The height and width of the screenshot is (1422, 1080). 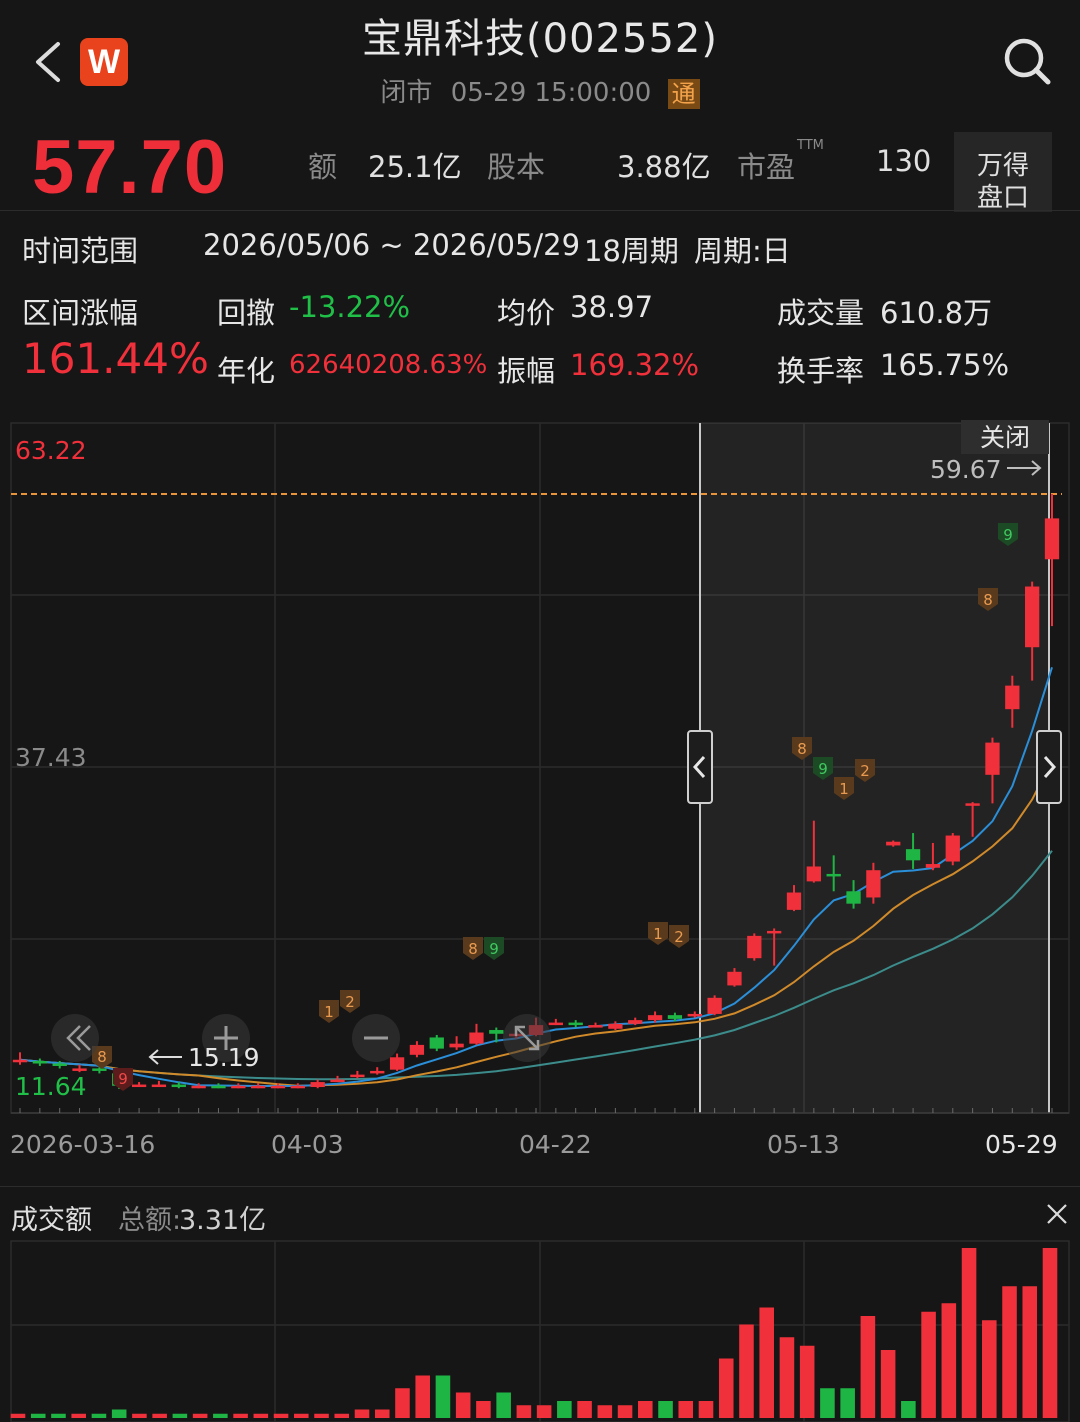 I want to click on avg-label: 均价, so click(x=526, y=313).